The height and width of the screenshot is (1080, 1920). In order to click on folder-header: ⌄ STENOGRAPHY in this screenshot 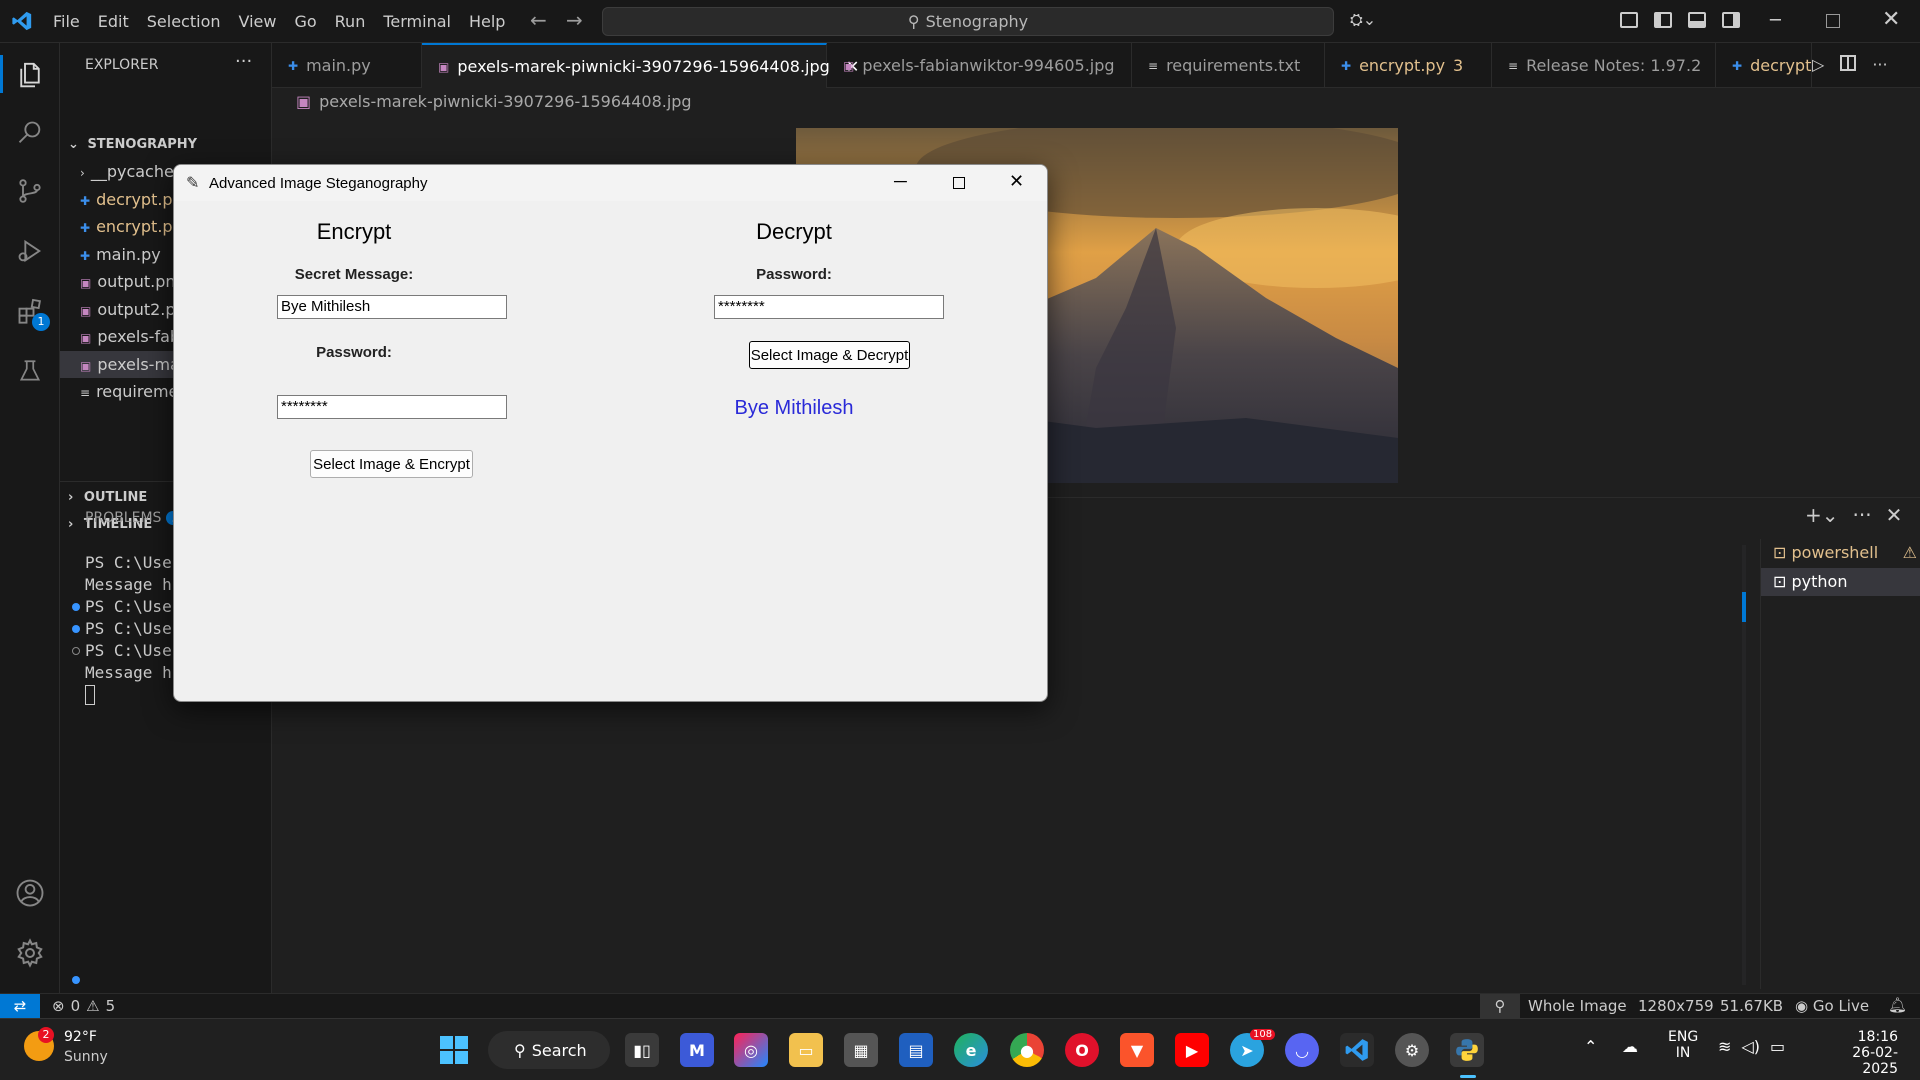, I will do `click(166, 144)`.